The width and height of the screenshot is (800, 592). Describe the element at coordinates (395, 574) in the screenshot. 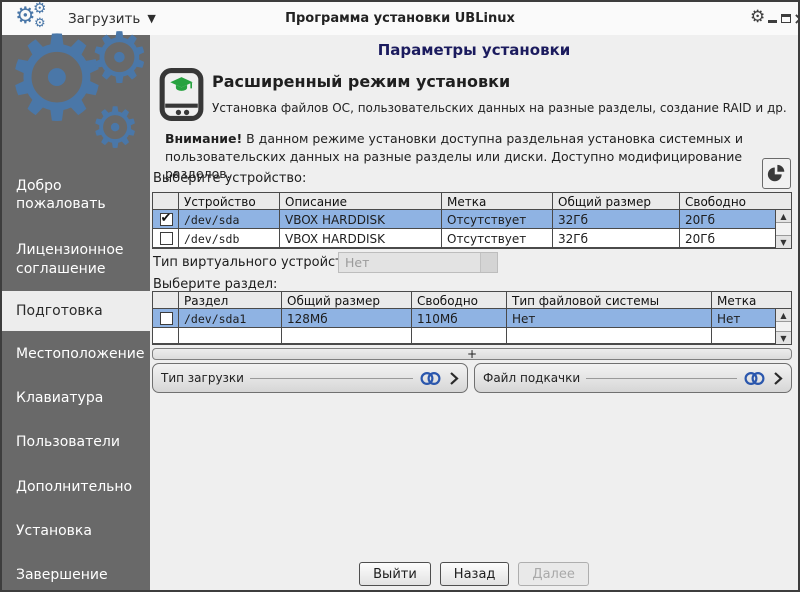

I see `exit-button: Выйти` at that location.